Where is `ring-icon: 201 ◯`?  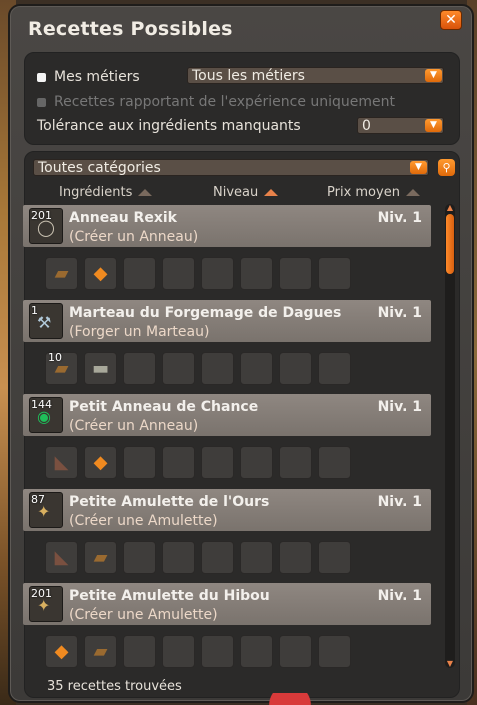
ring-icon: 201 ◯ is located at coordinates (46, 226).